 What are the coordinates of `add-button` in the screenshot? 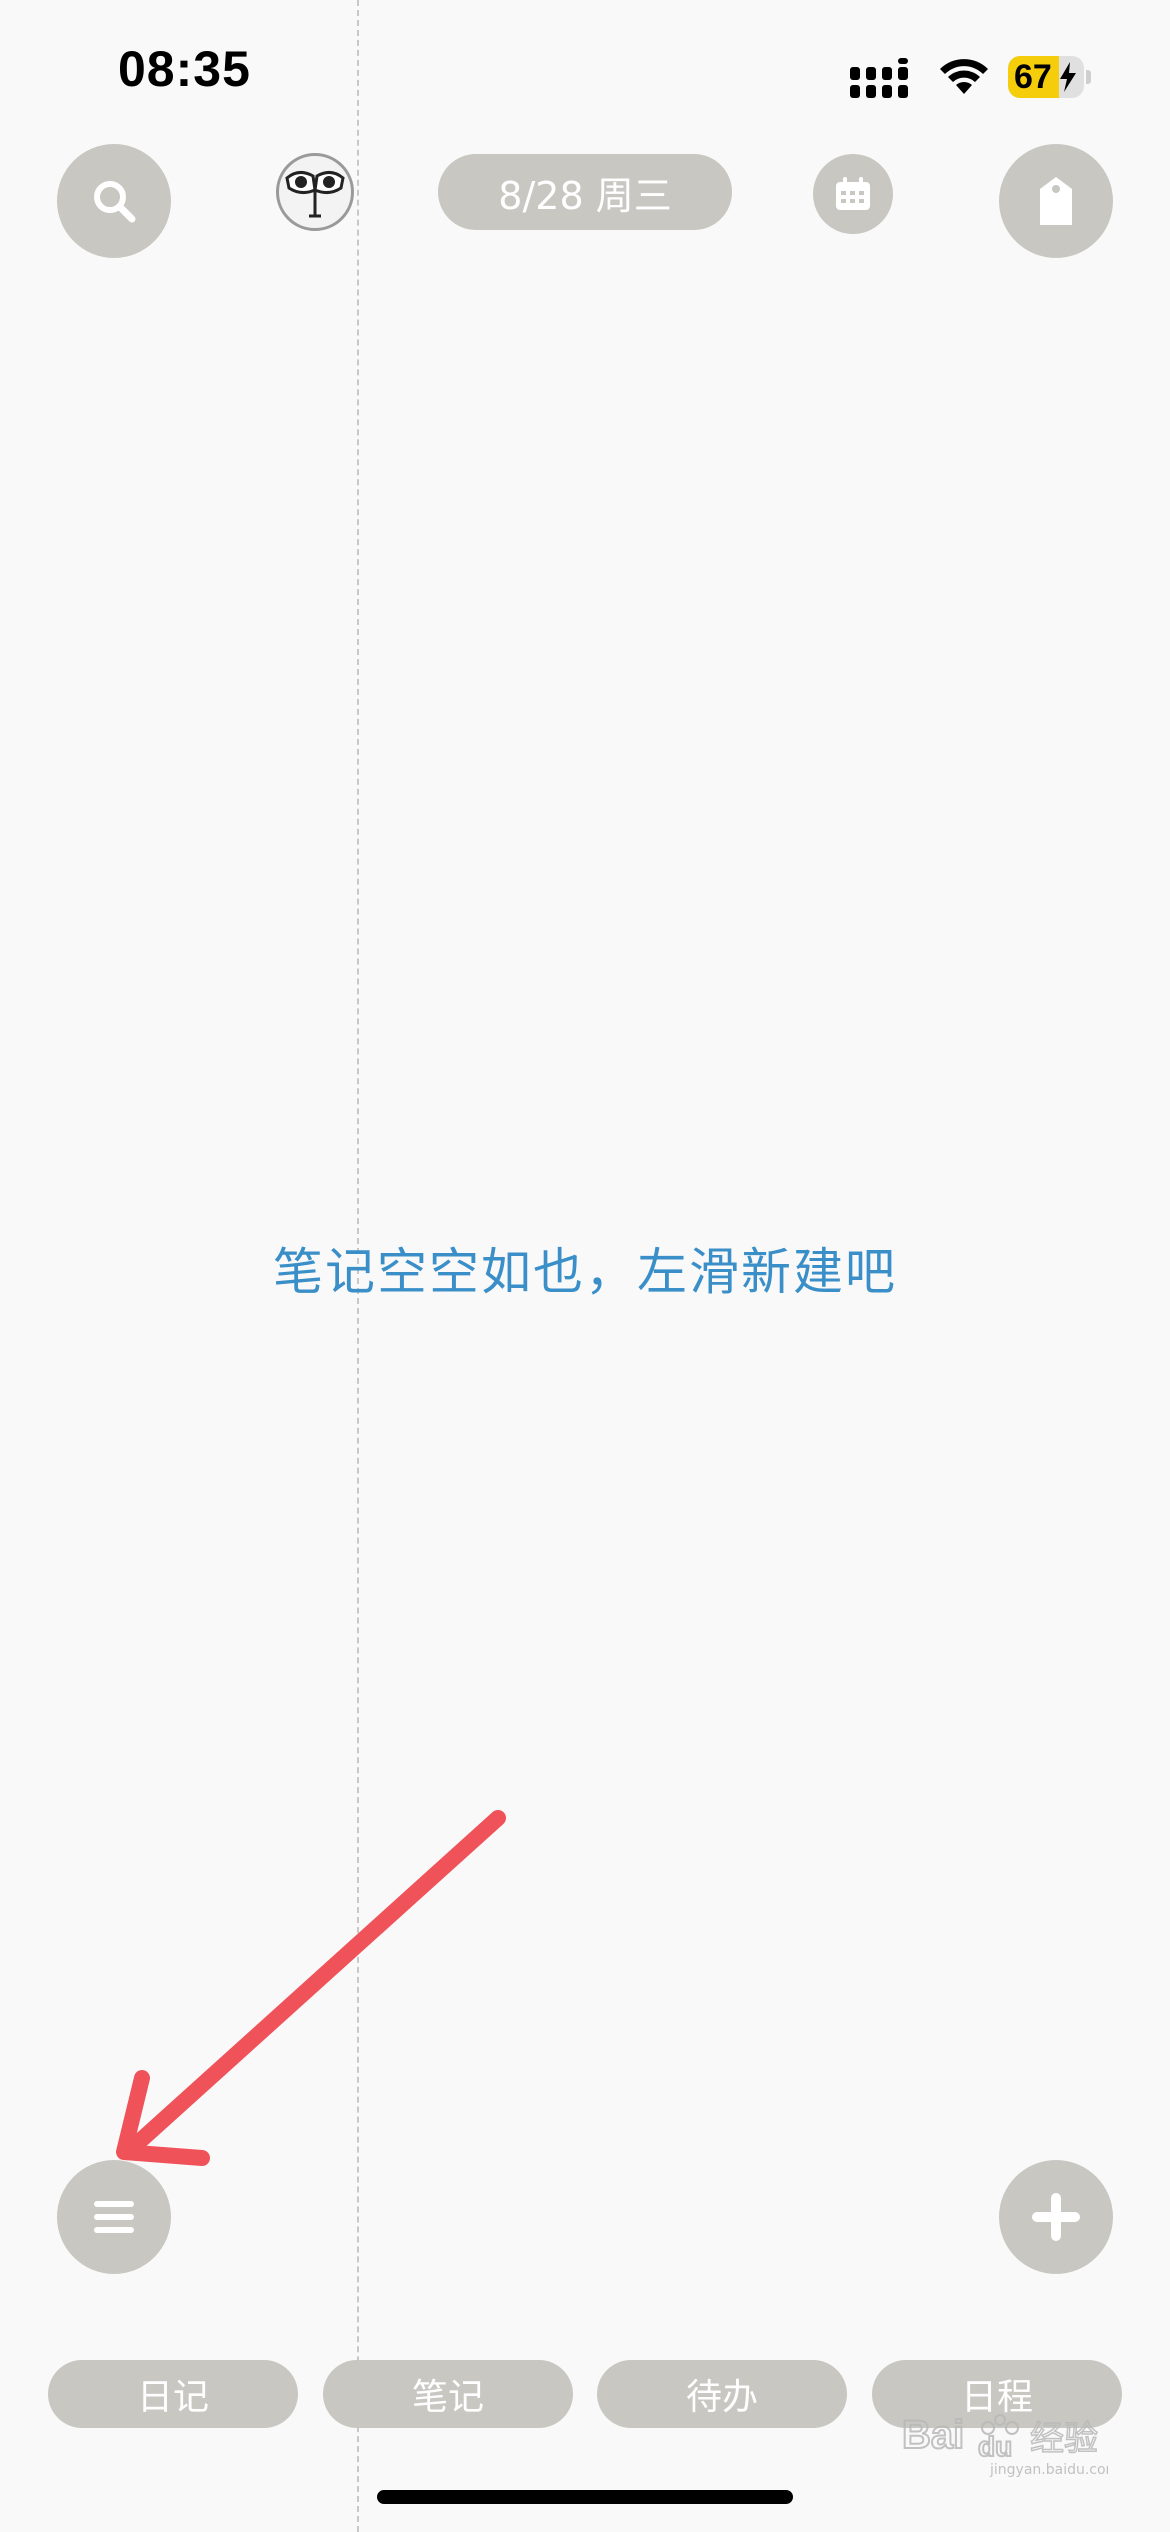 It's located at (1056, 2217).